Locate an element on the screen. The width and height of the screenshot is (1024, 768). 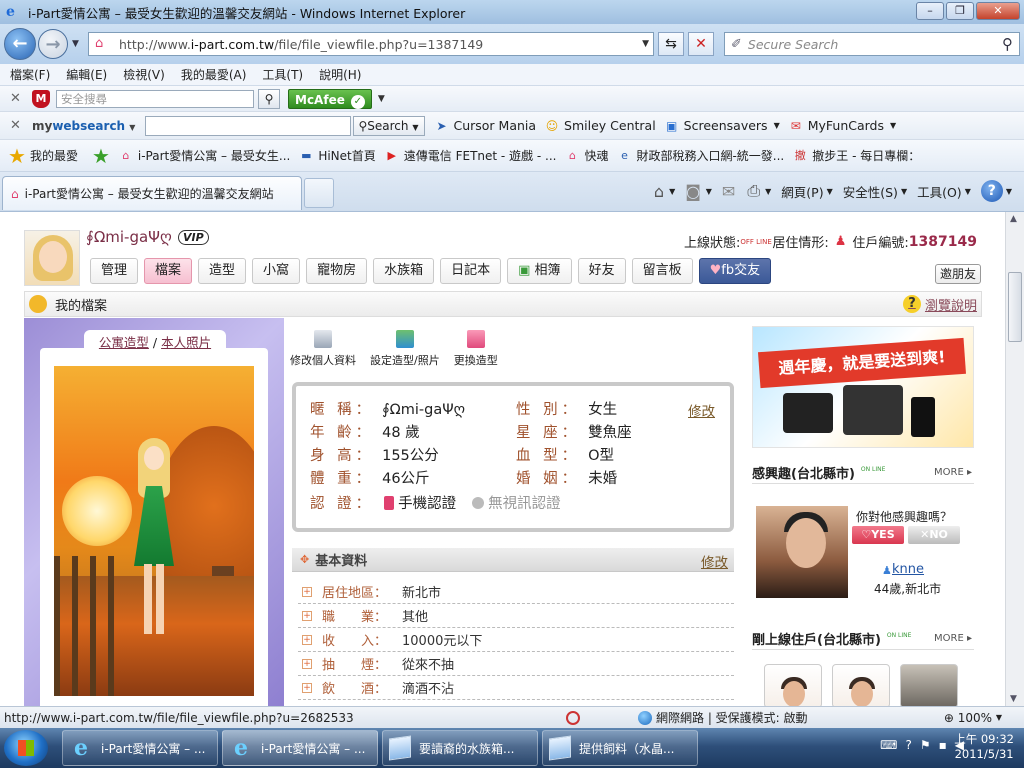
myfuncards-link: ✉ MyFunCards ▼ is located at coordinates (842, 125).